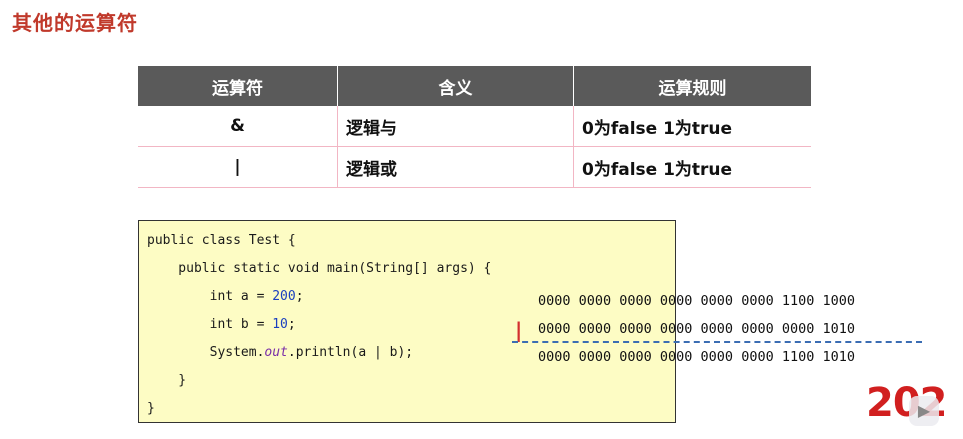 The height and width of the screenshot is (439, 963). Describe the element at coordinates (238, 86) in the screenshot. I see `table-header-operator: 运算符` at that location.